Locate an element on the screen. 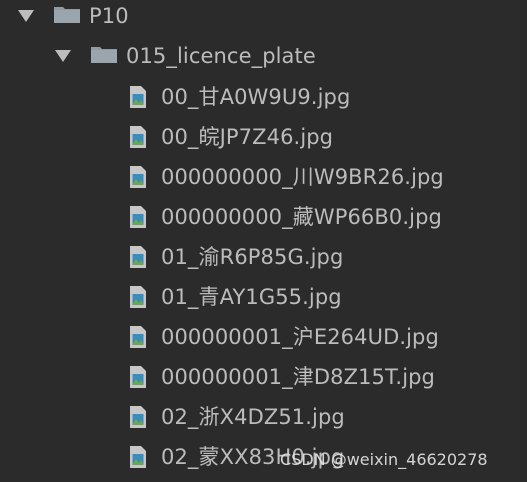 This screenshot has width=527, height=482. file-name: 00_甘A0W9U9.jpg is located at coordinates (256, 97).